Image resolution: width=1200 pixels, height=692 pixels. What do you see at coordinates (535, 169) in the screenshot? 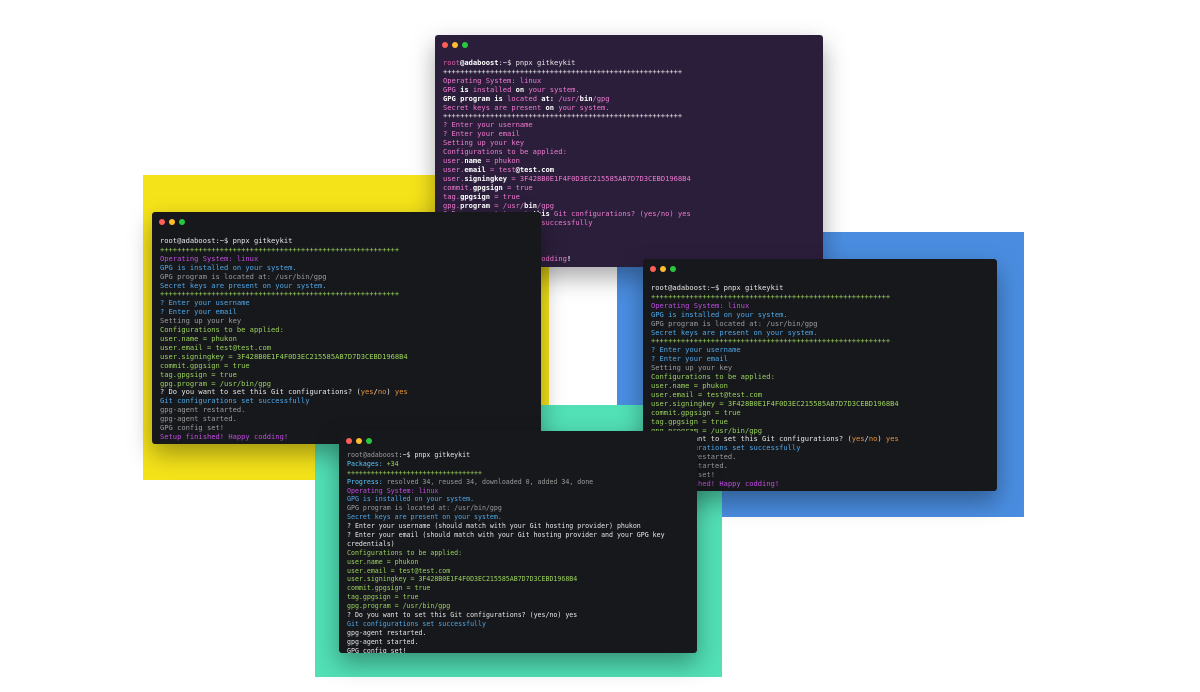
I see `terminal-text: @test.com` at bounding box center [535, 169].